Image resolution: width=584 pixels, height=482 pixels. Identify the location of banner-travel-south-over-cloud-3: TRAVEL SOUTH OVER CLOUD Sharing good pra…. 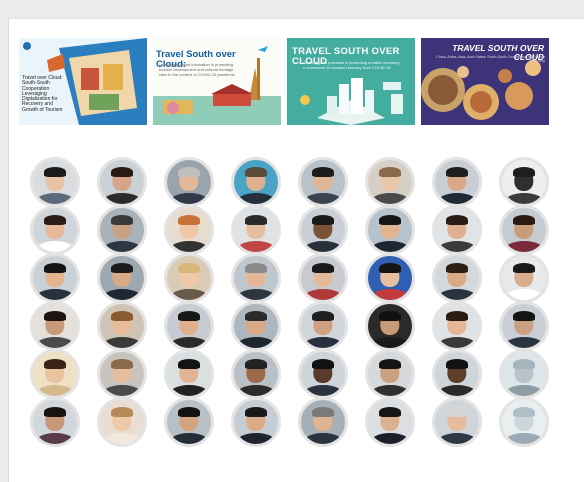
(351, 81).